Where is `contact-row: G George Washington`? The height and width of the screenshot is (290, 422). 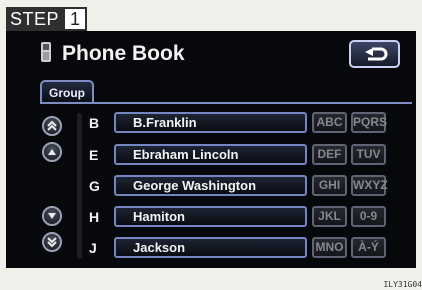 contact-row: G George Washington is located at coordinates (198, 185).